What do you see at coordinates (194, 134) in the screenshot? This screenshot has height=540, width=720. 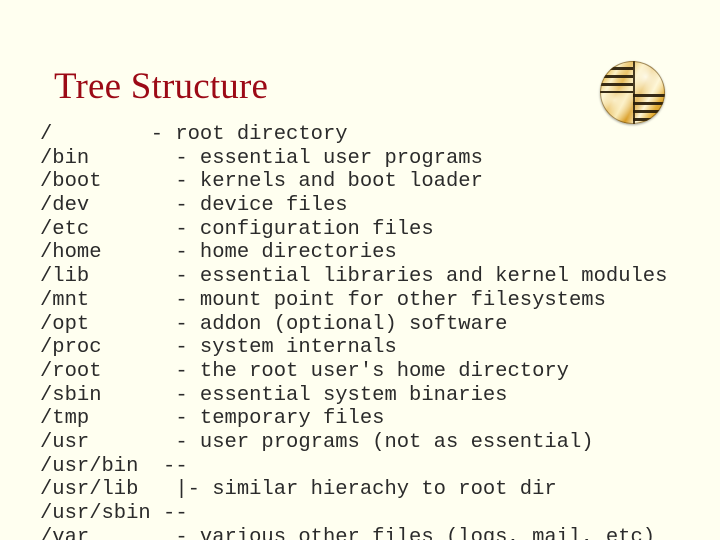 I see `list-item: / - root directory` at bounding box center [194, 134].